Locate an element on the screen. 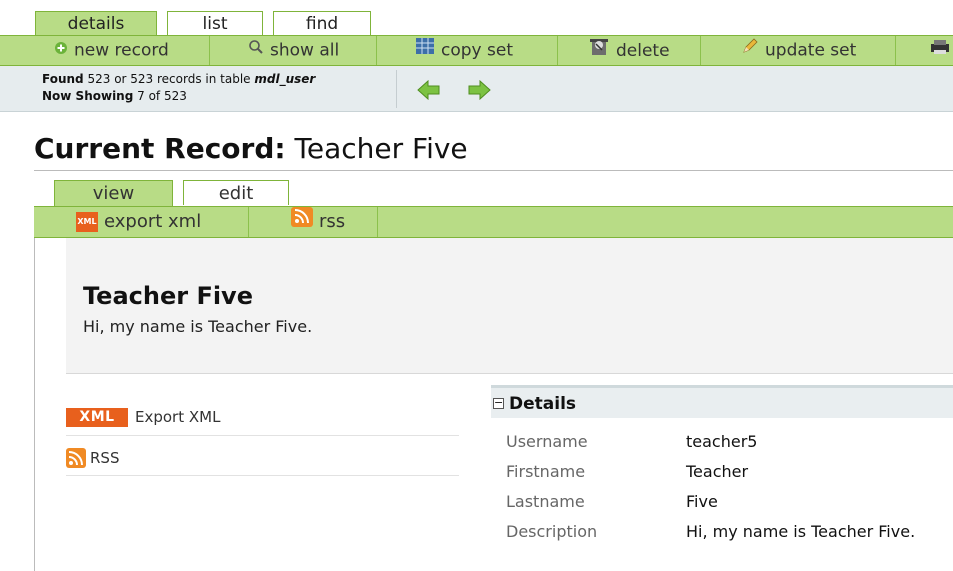  export-xml-link-label: Export XML is located at coordinates (178, 417).